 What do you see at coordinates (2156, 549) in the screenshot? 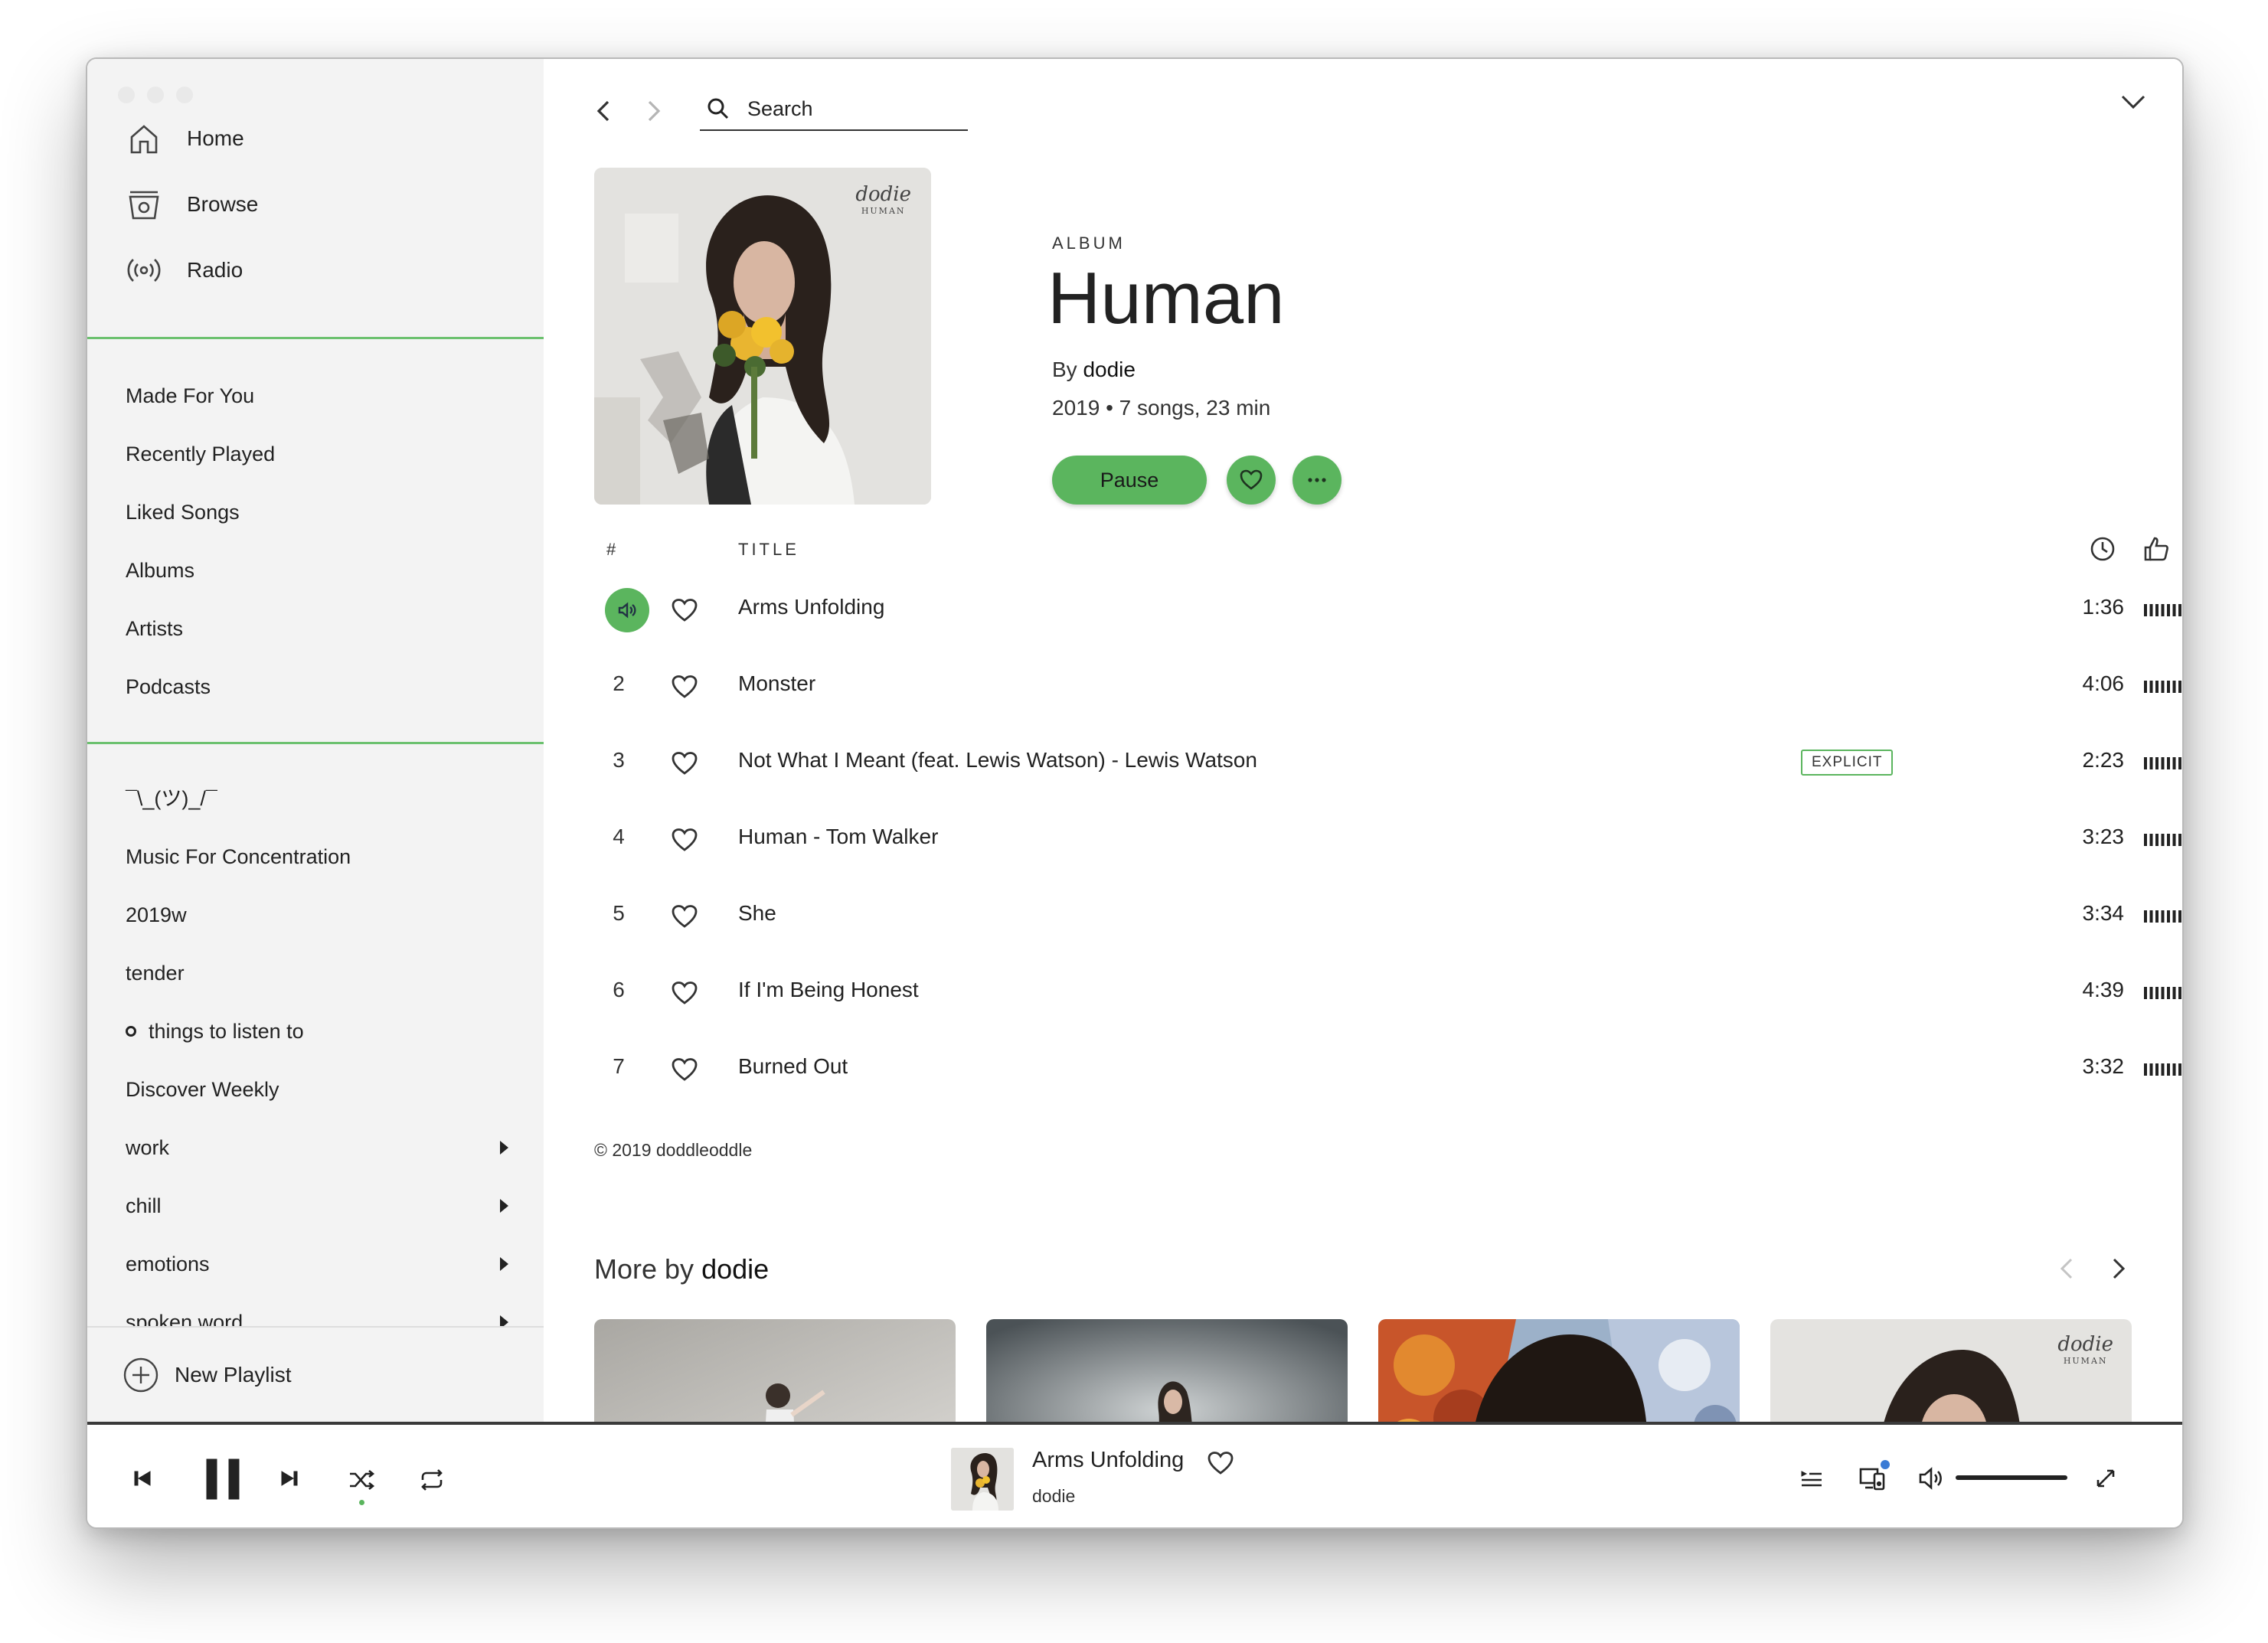
I see `column-header-popularity` at bounding box center [2156, 549].